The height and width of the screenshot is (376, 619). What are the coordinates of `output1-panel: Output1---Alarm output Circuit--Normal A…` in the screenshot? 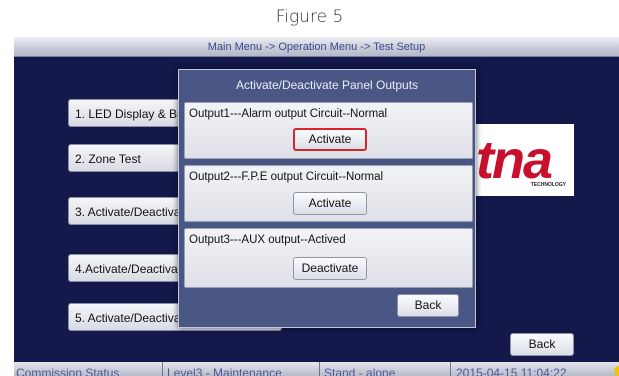 It's located at (328, 130).